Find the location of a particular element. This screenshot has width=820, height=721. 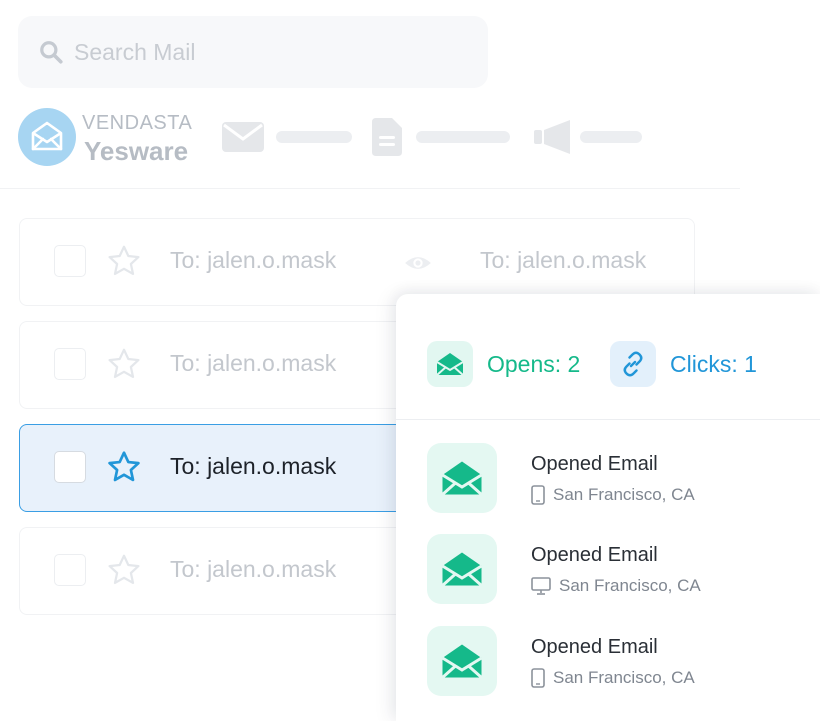

opens-stat: Opens: 2 is located at coordinates (503, 364).